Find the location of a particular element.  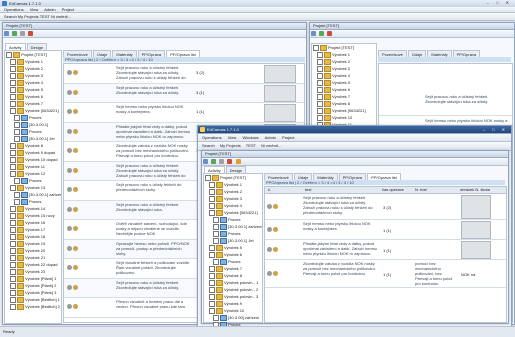

tree-item: [30-3.00.1] is located at coordinates (33, 124).